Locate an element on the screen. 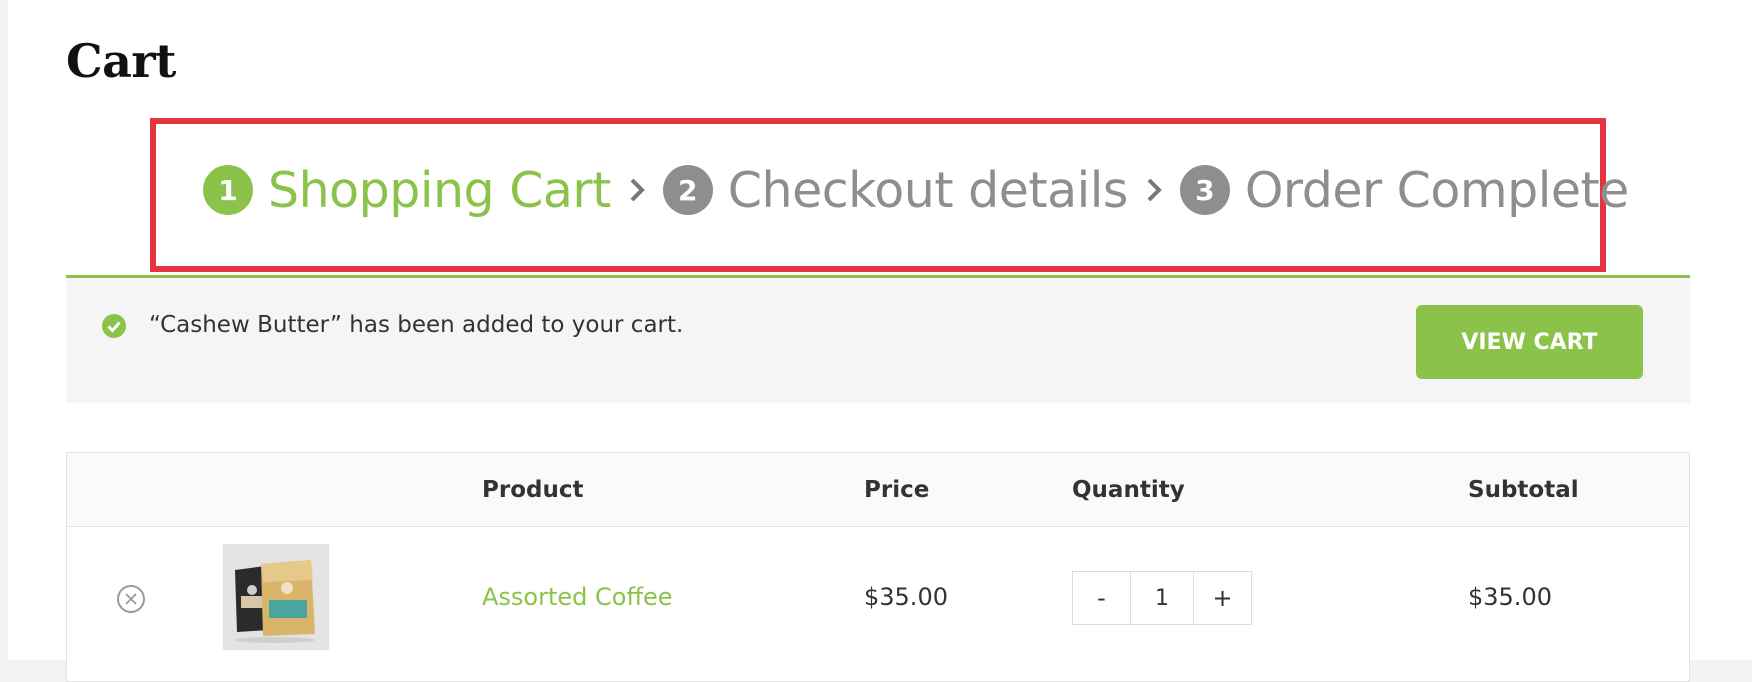 The height and width of the screenshot is (682, 1752). page-title: Cart is located at coordinates (121, 61).